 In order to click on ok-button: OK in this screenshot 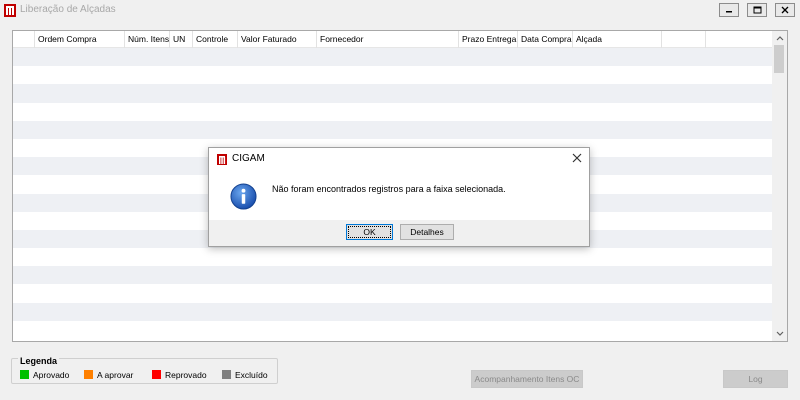, I will do `click(369, 232)`.